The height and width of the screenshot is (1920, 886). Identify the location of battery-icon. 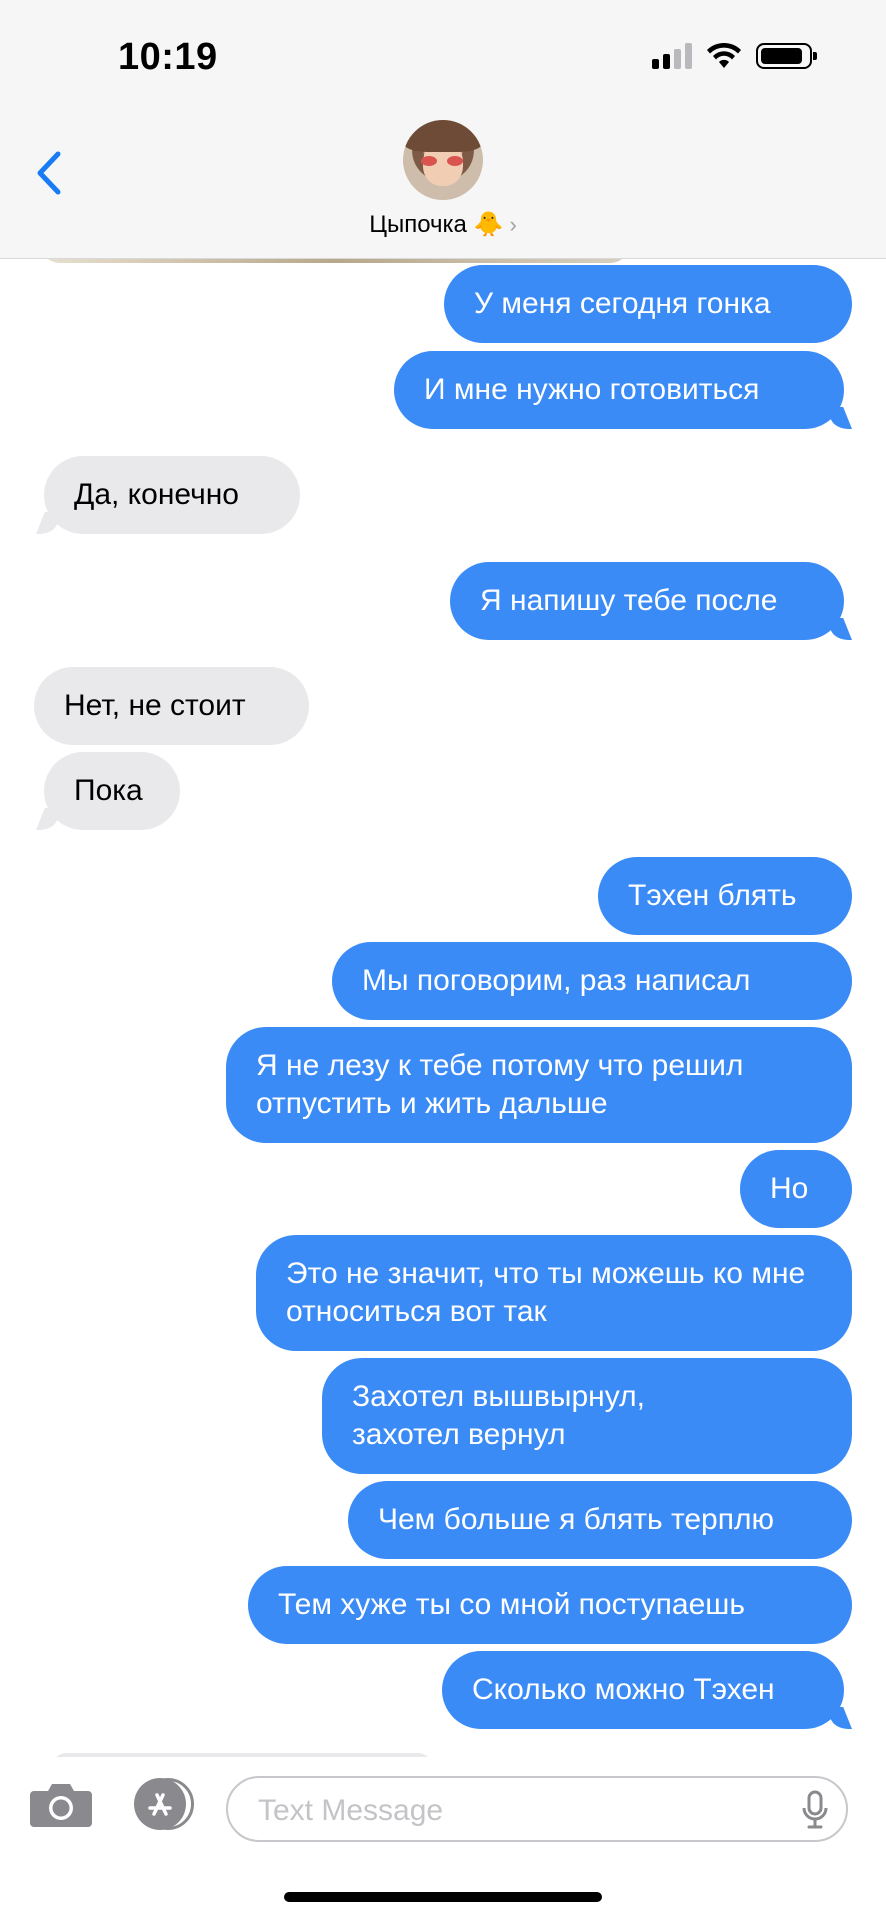
(786, 56).